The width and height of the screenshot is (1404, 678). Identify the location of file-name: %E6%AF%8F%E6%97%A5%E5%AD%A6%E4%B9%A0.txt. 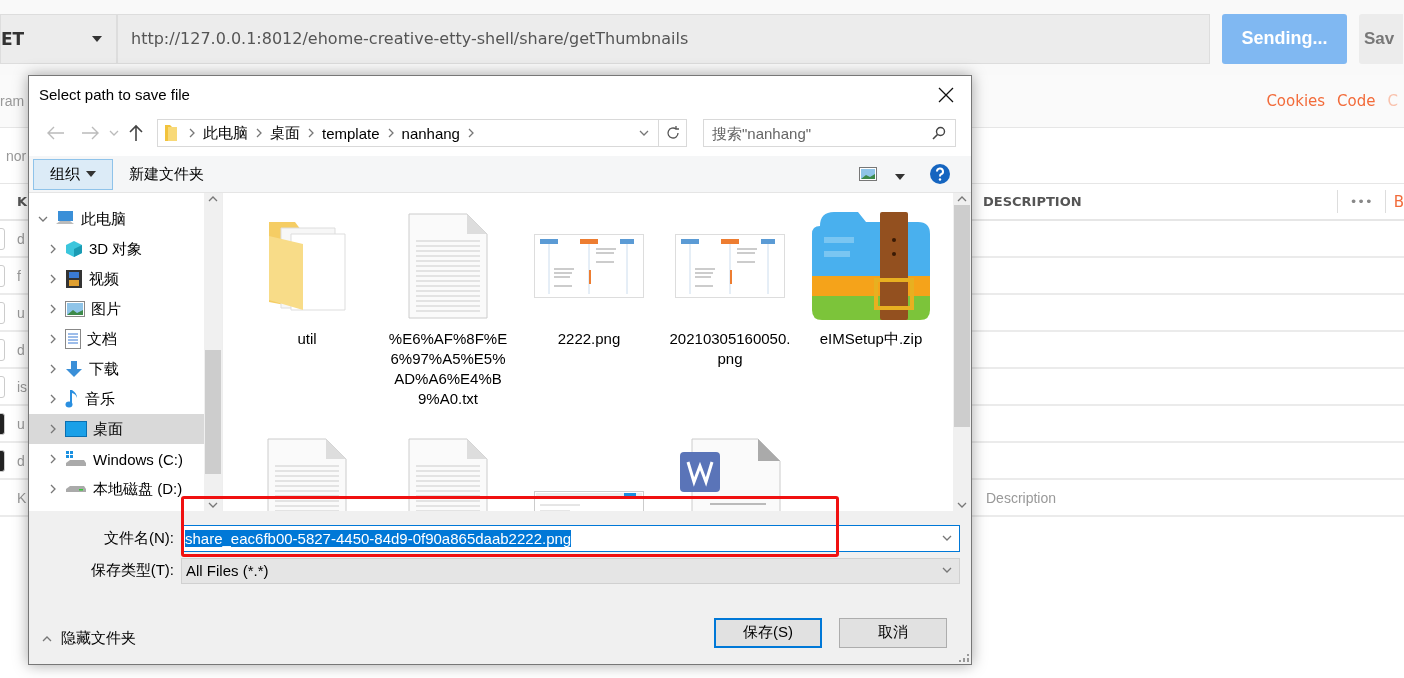
(448, 369).